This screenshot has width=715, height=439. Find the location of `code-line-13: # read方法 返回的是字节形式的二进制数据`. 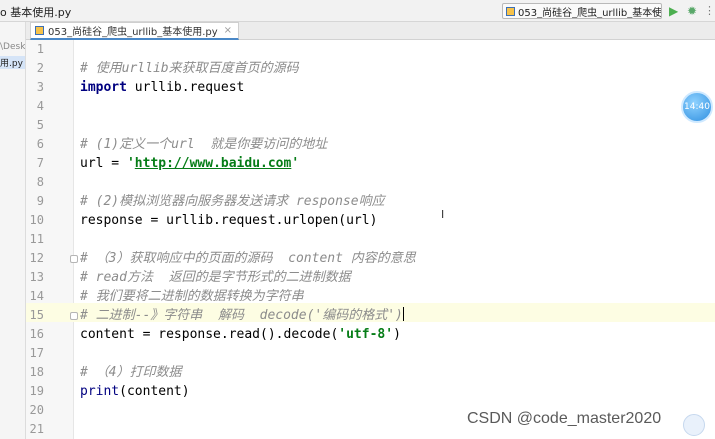

code-line-13: # read方法 返回的是字节形式的二进制数据 is located at coordinates (215, 277).